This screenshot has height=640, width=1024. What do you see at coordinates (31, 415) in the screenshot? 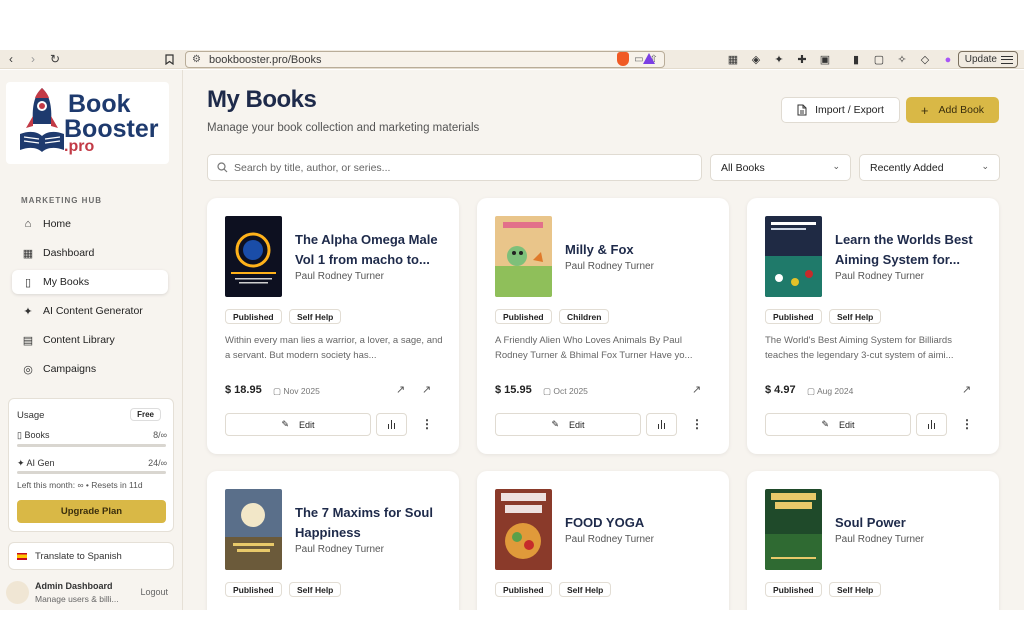
I see `usage-title: Usage` at bounding box center [31, 415].